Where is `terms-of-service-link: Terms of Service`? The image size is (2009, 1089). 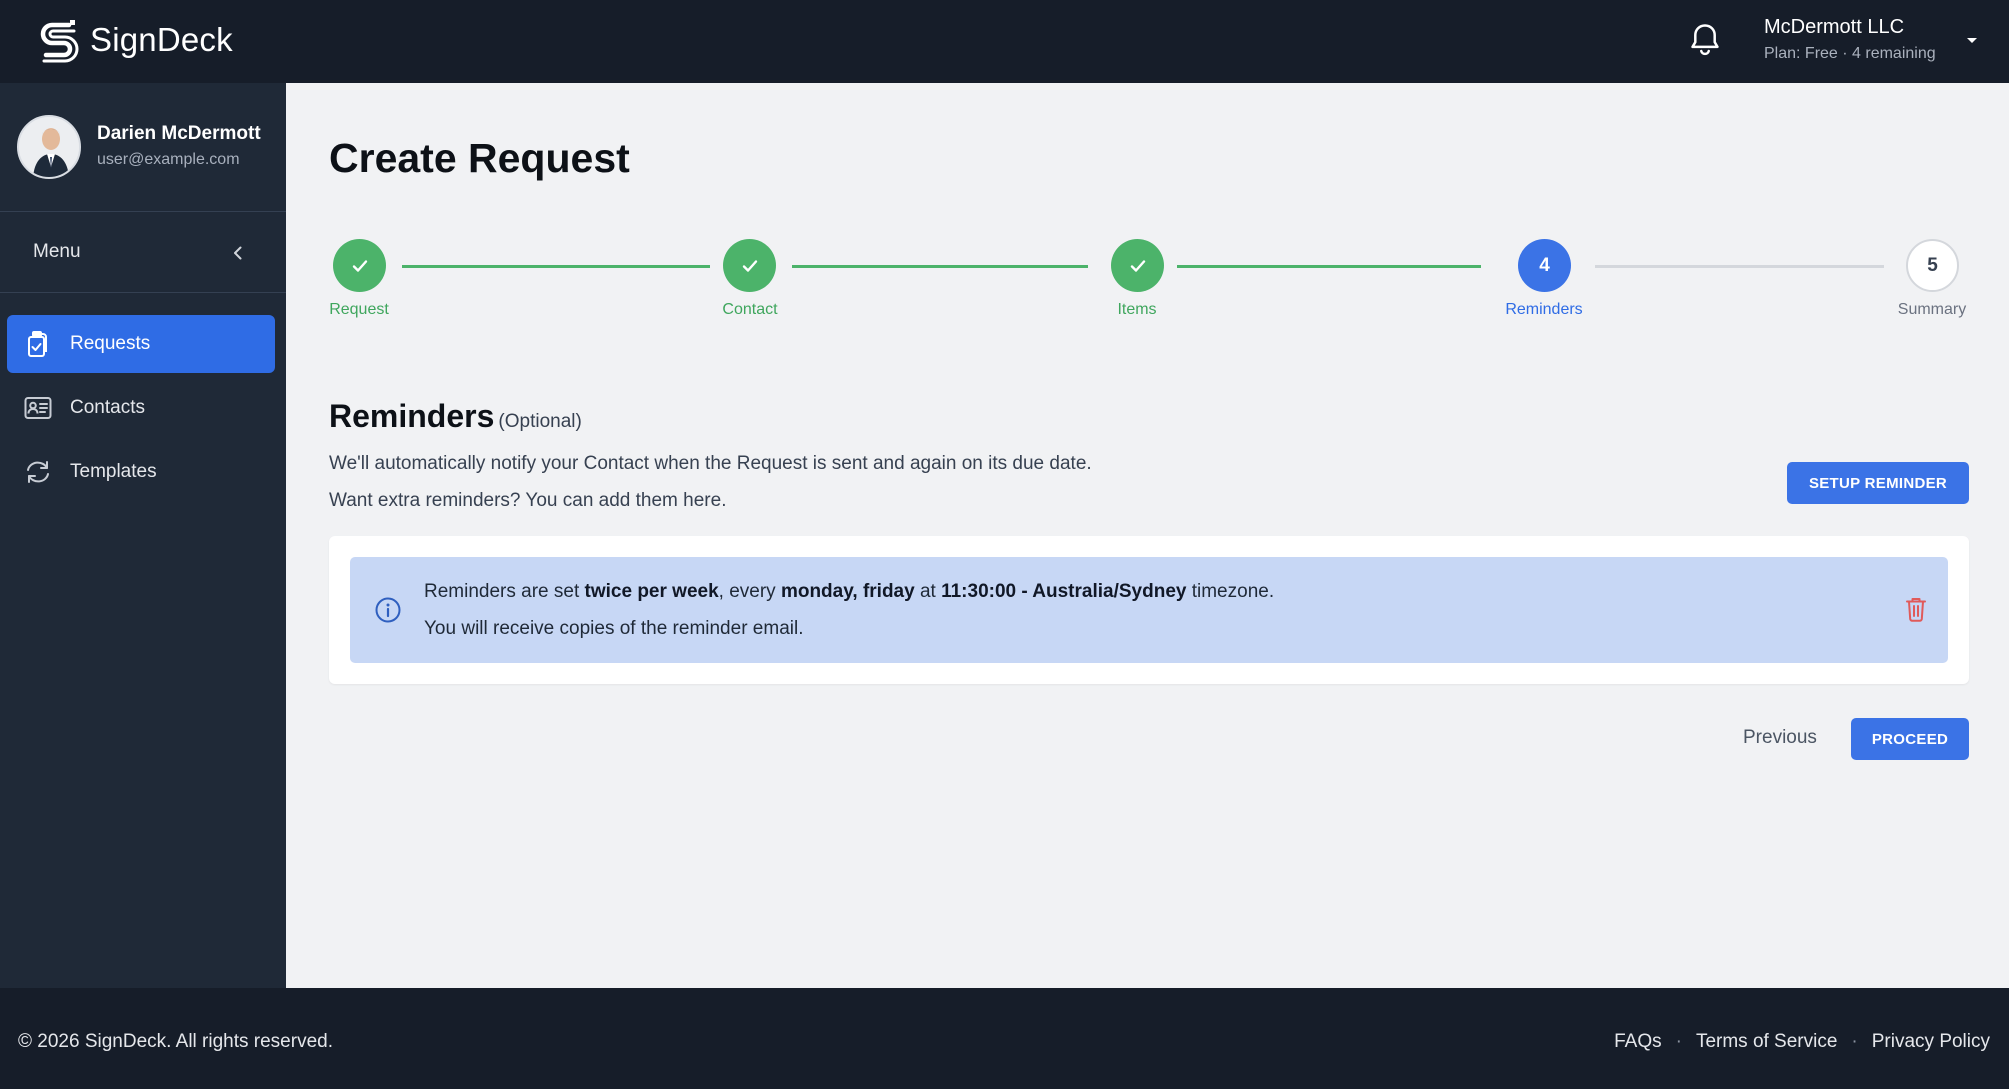
terms-of-service-link: Terms of Service is located at coordinates (1766, 1042).